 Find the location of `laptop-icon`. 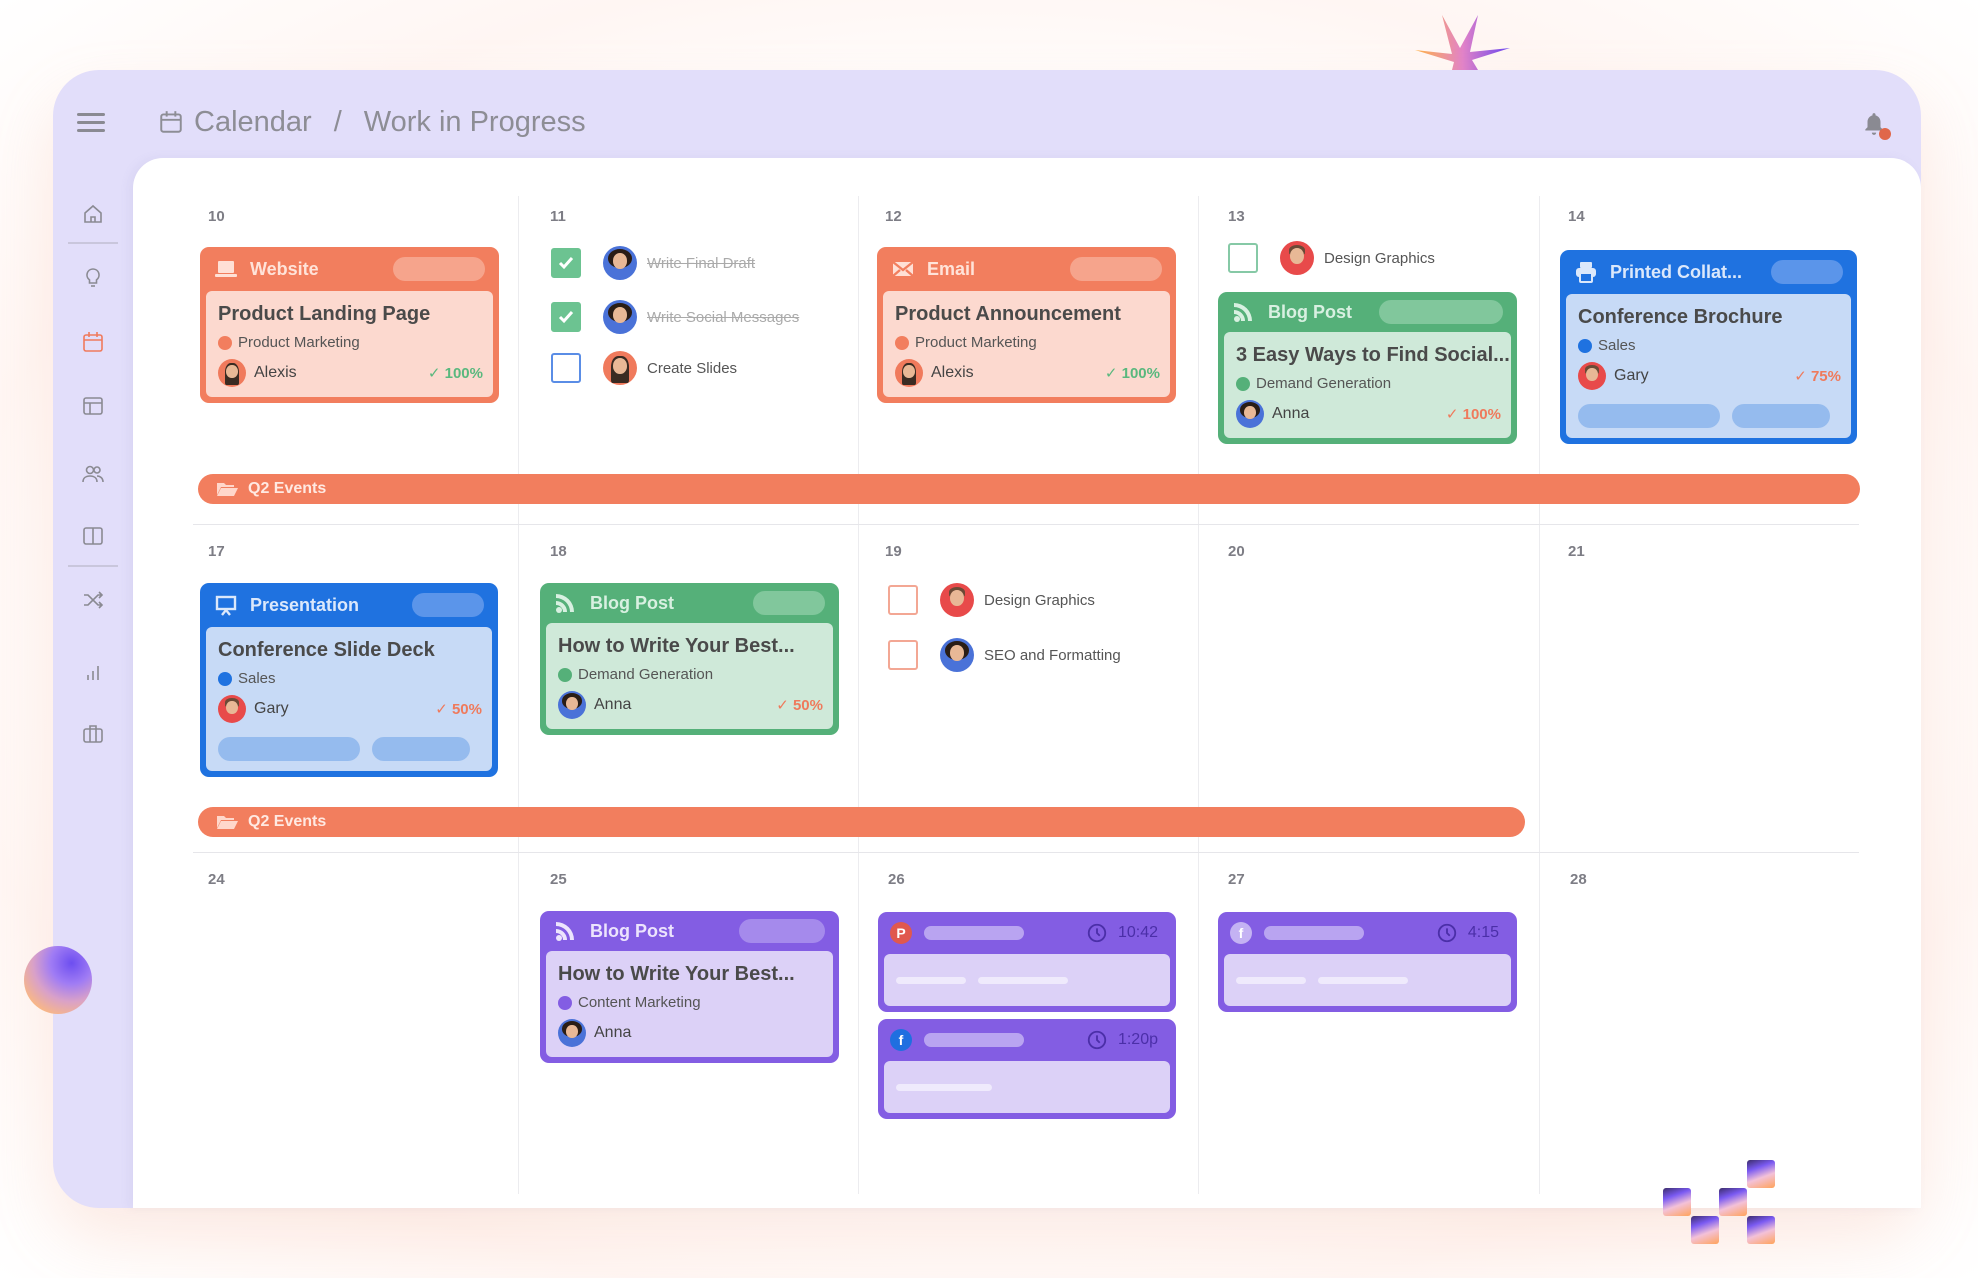

laptop-icon is located at coordinates (226, 269).